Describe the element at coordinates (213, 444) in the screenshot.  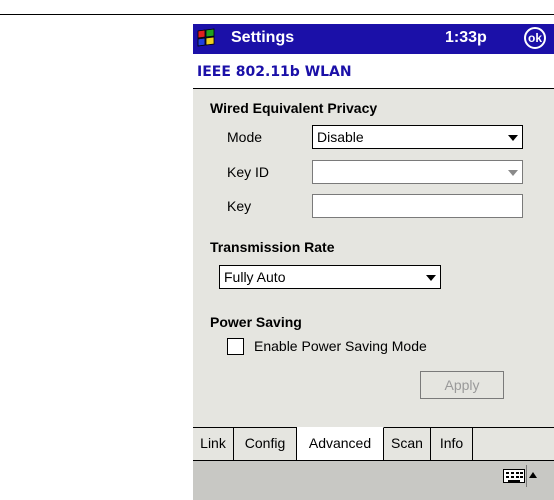
I see `tab-link: Link` at that location.